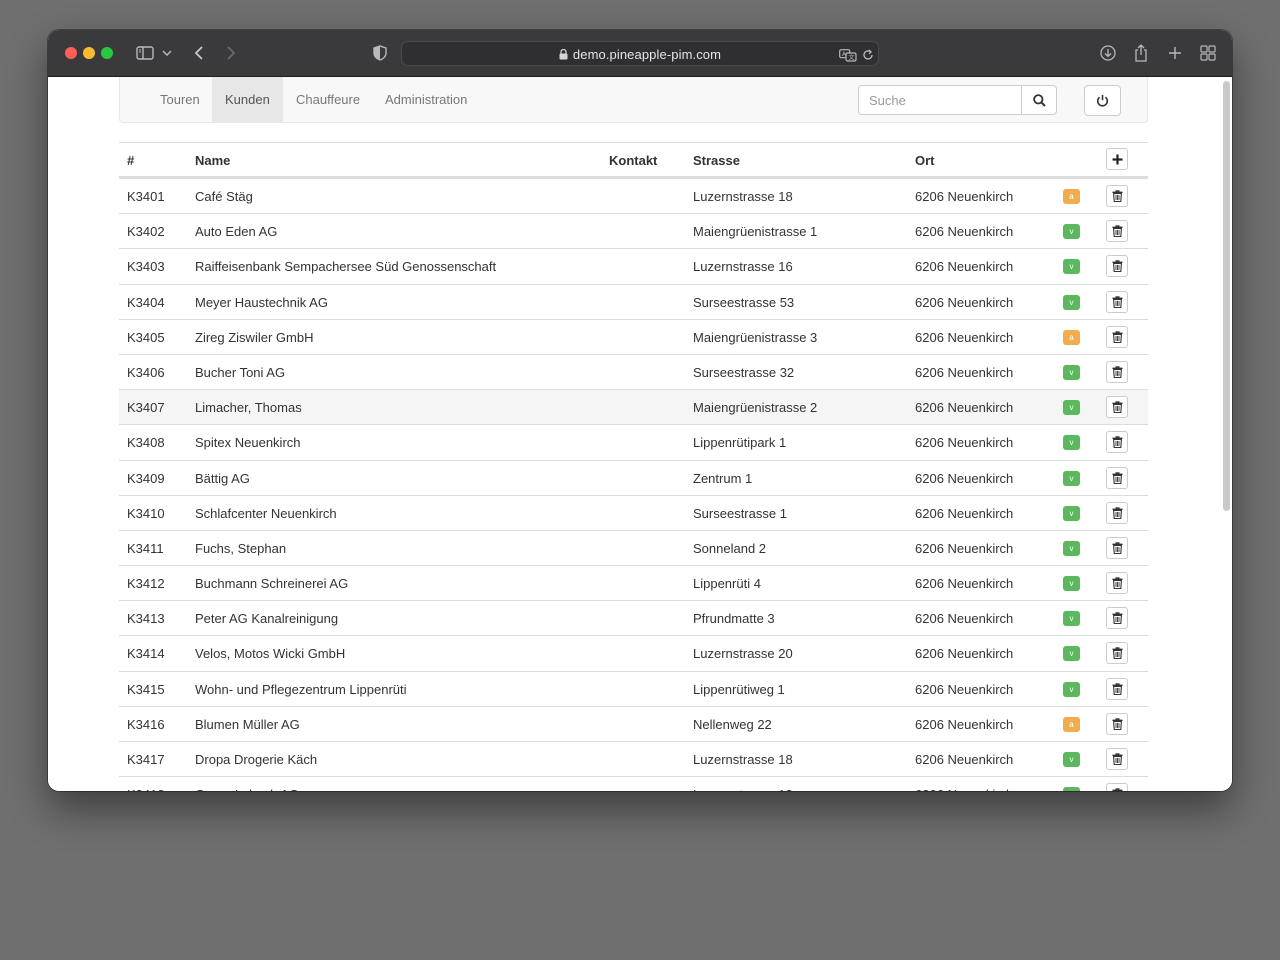 The height and width of the screenshot is (960, 1280). I want to click on translate-icon: A文, so click(848, 55).